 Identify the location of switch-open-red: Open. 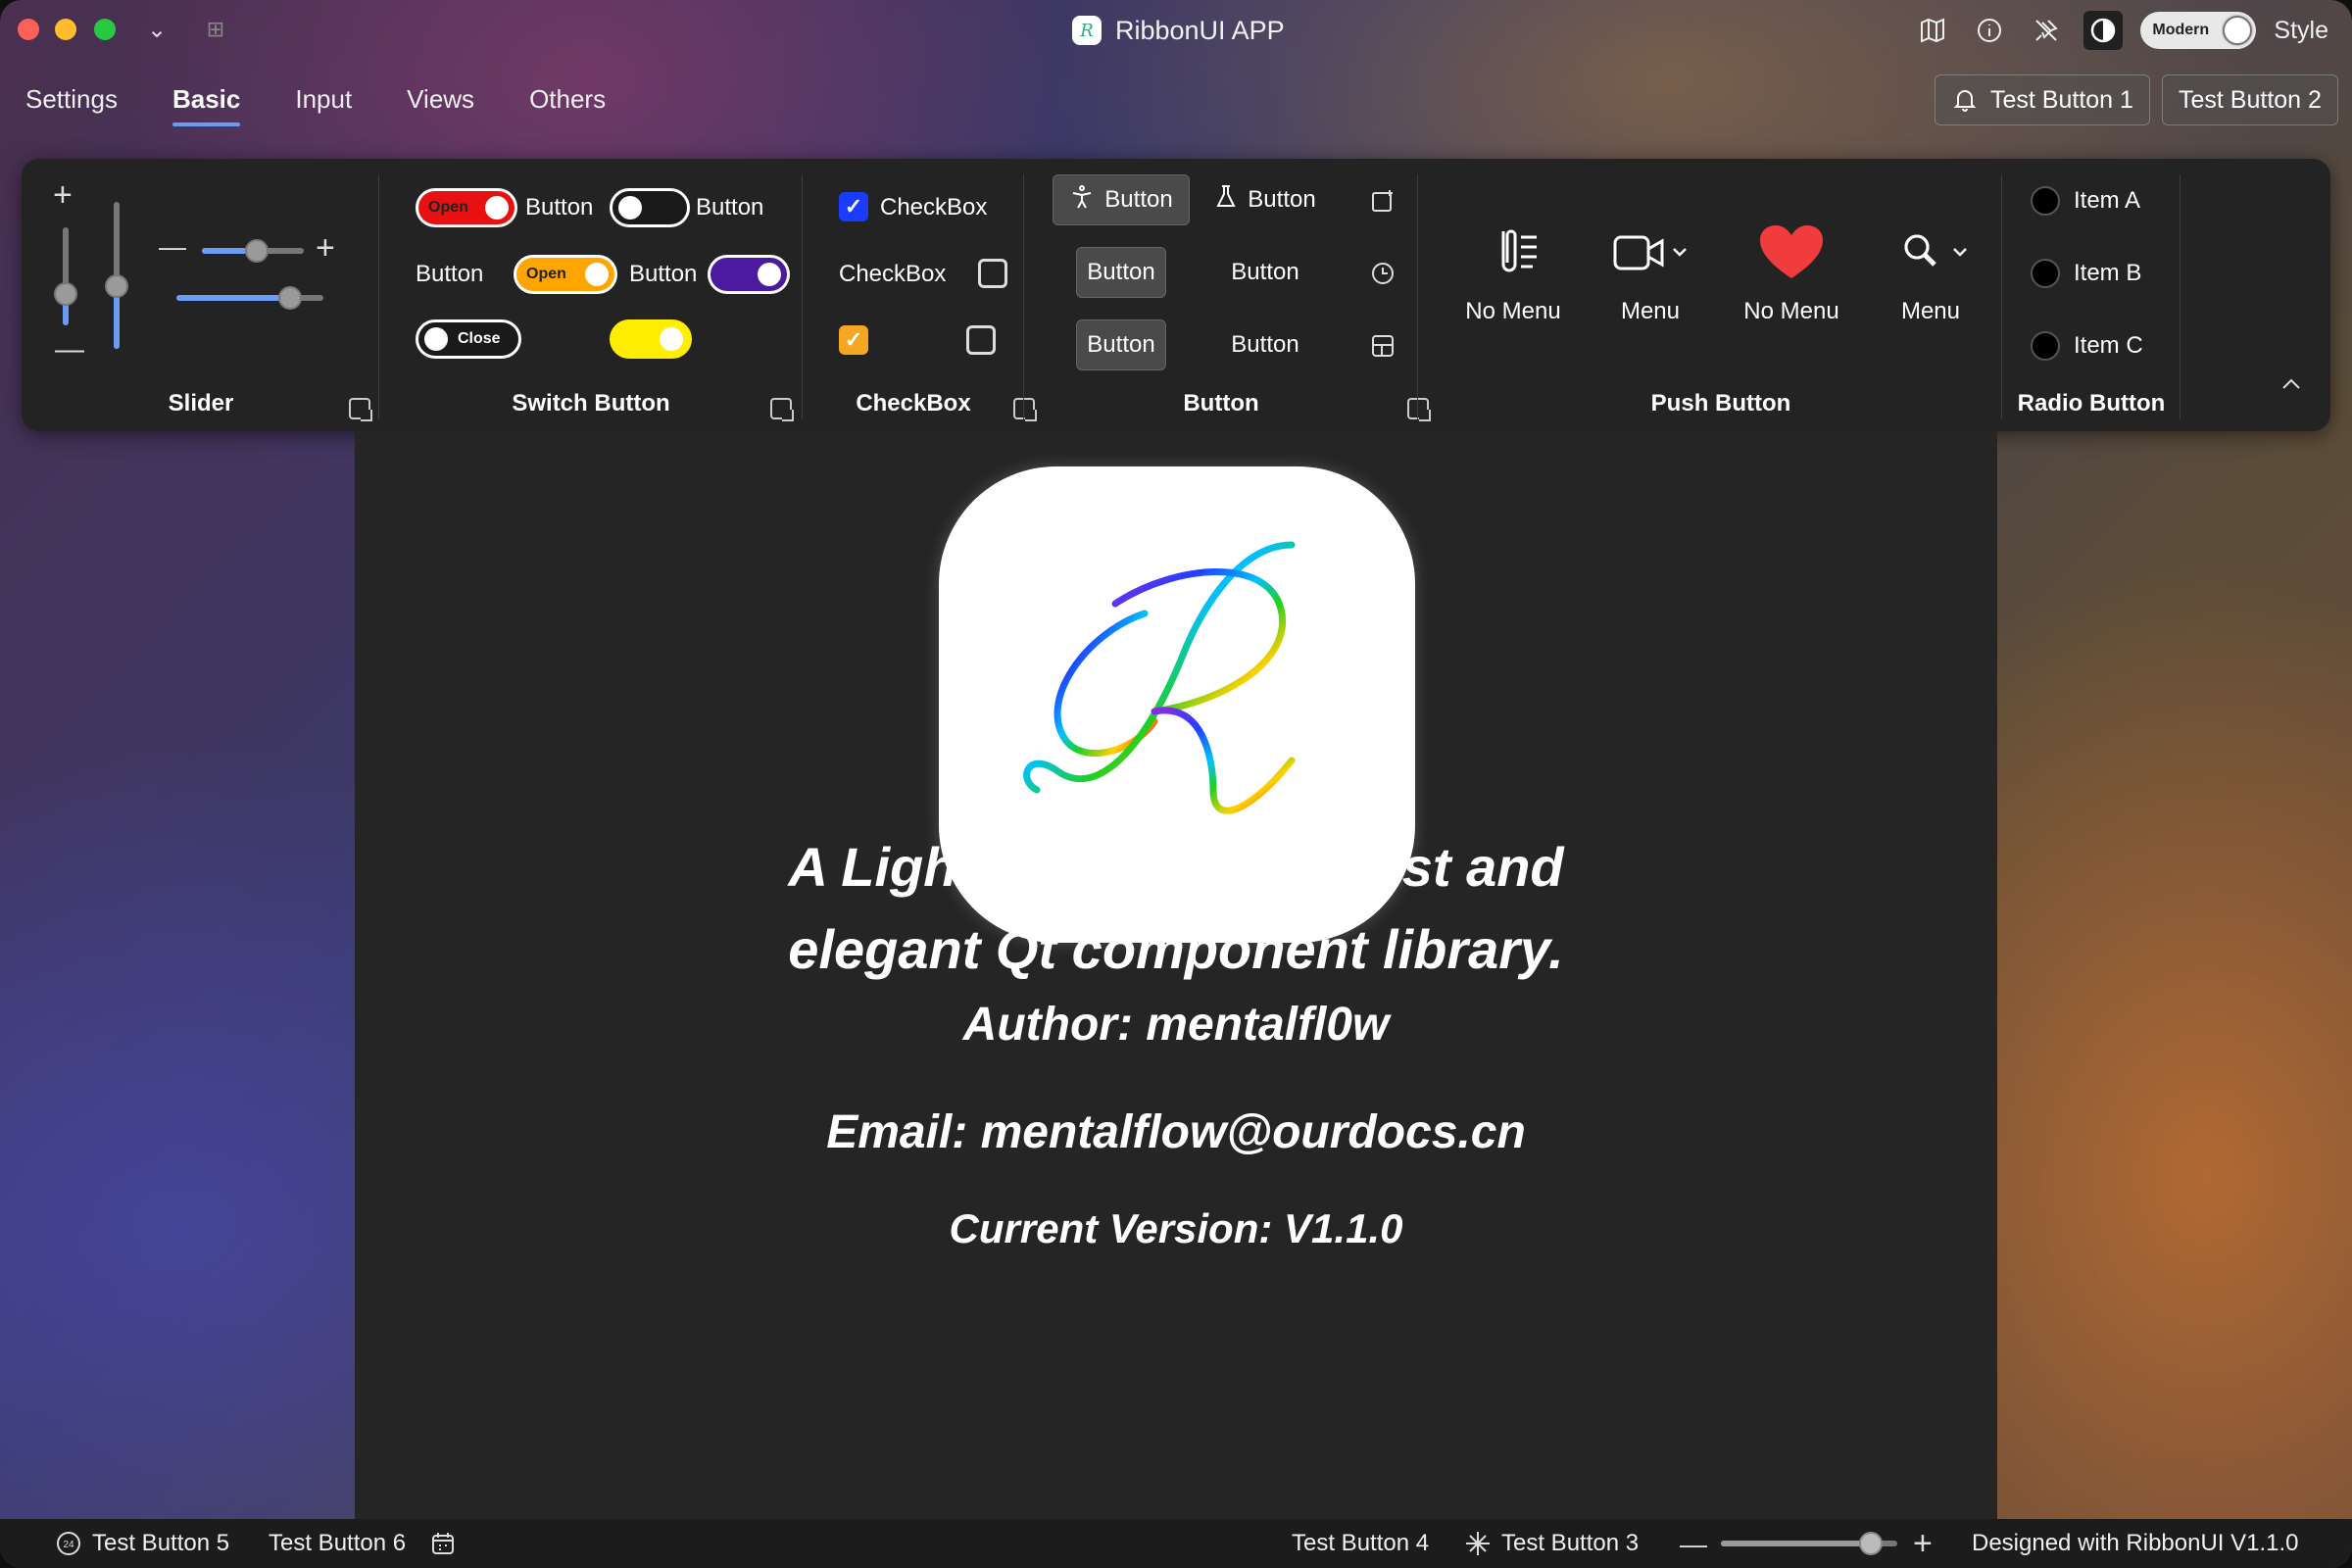
(466, 207).